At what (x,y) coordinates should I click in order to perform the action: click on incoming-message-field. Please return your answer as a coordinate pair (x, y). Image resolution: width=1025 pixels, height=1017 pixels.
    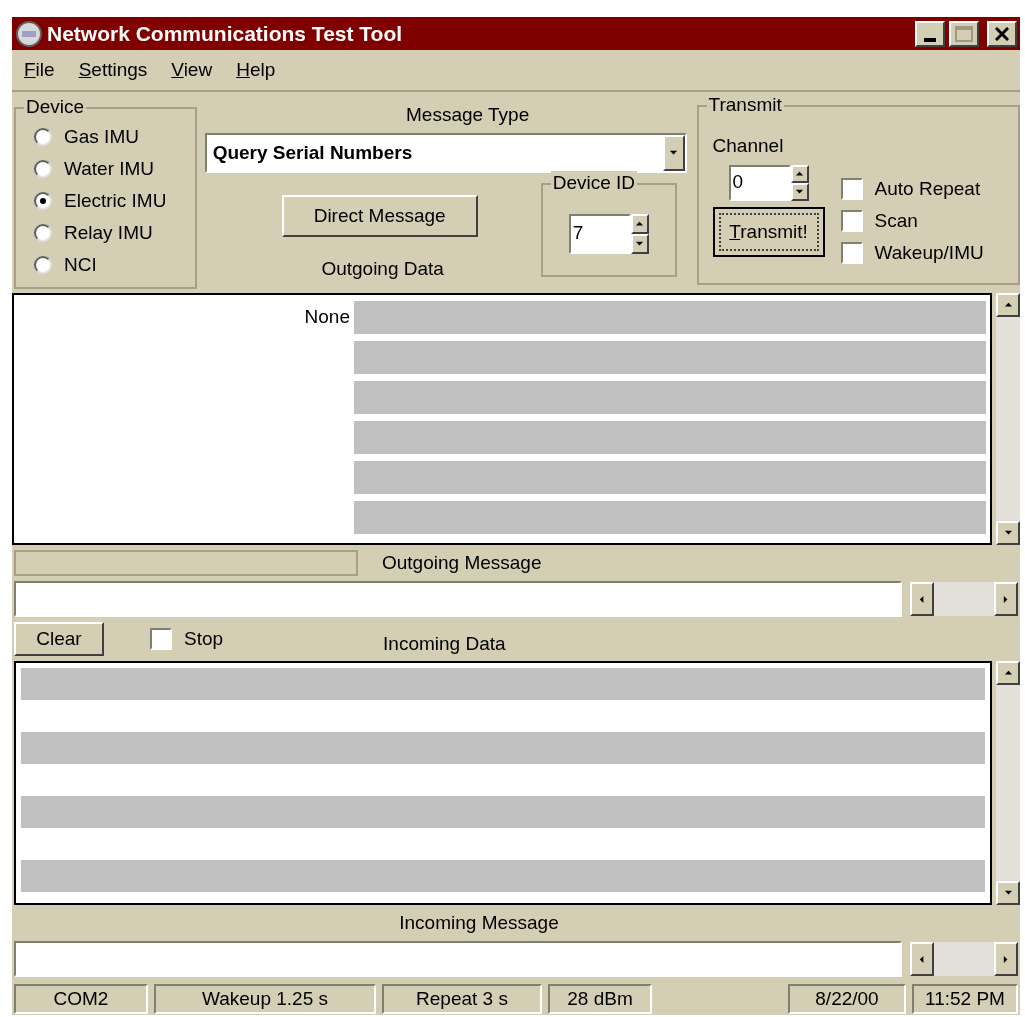
    Looking at the image, I should click on (458, 959).